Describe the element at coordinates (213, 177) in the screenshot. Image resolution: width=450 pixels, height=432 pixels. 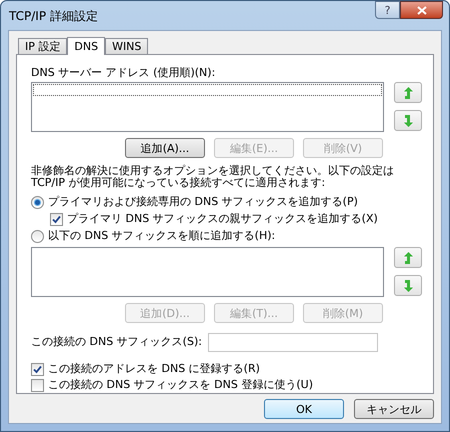
I see `description-text: 非修飾名の解決に使用するオプションを選択してください。以下の設定は TCP/IP が使用可能になっている接続すべてに適用されます:` at that location.